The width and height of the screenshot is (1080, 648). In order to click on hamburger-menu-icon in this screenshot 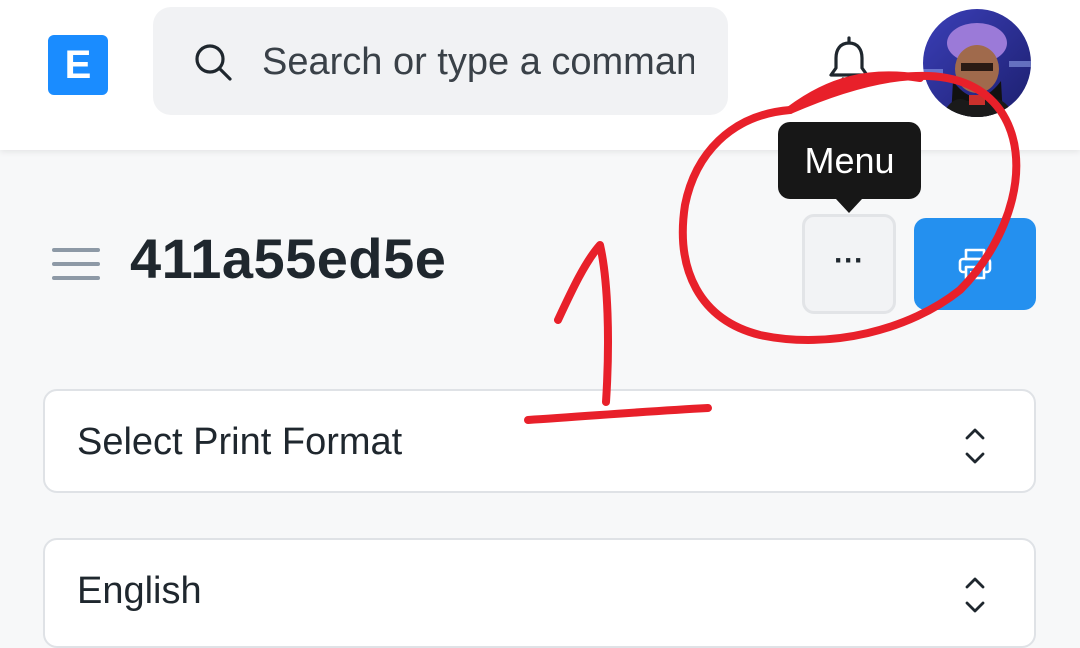, I will do `click(76, 264)`.